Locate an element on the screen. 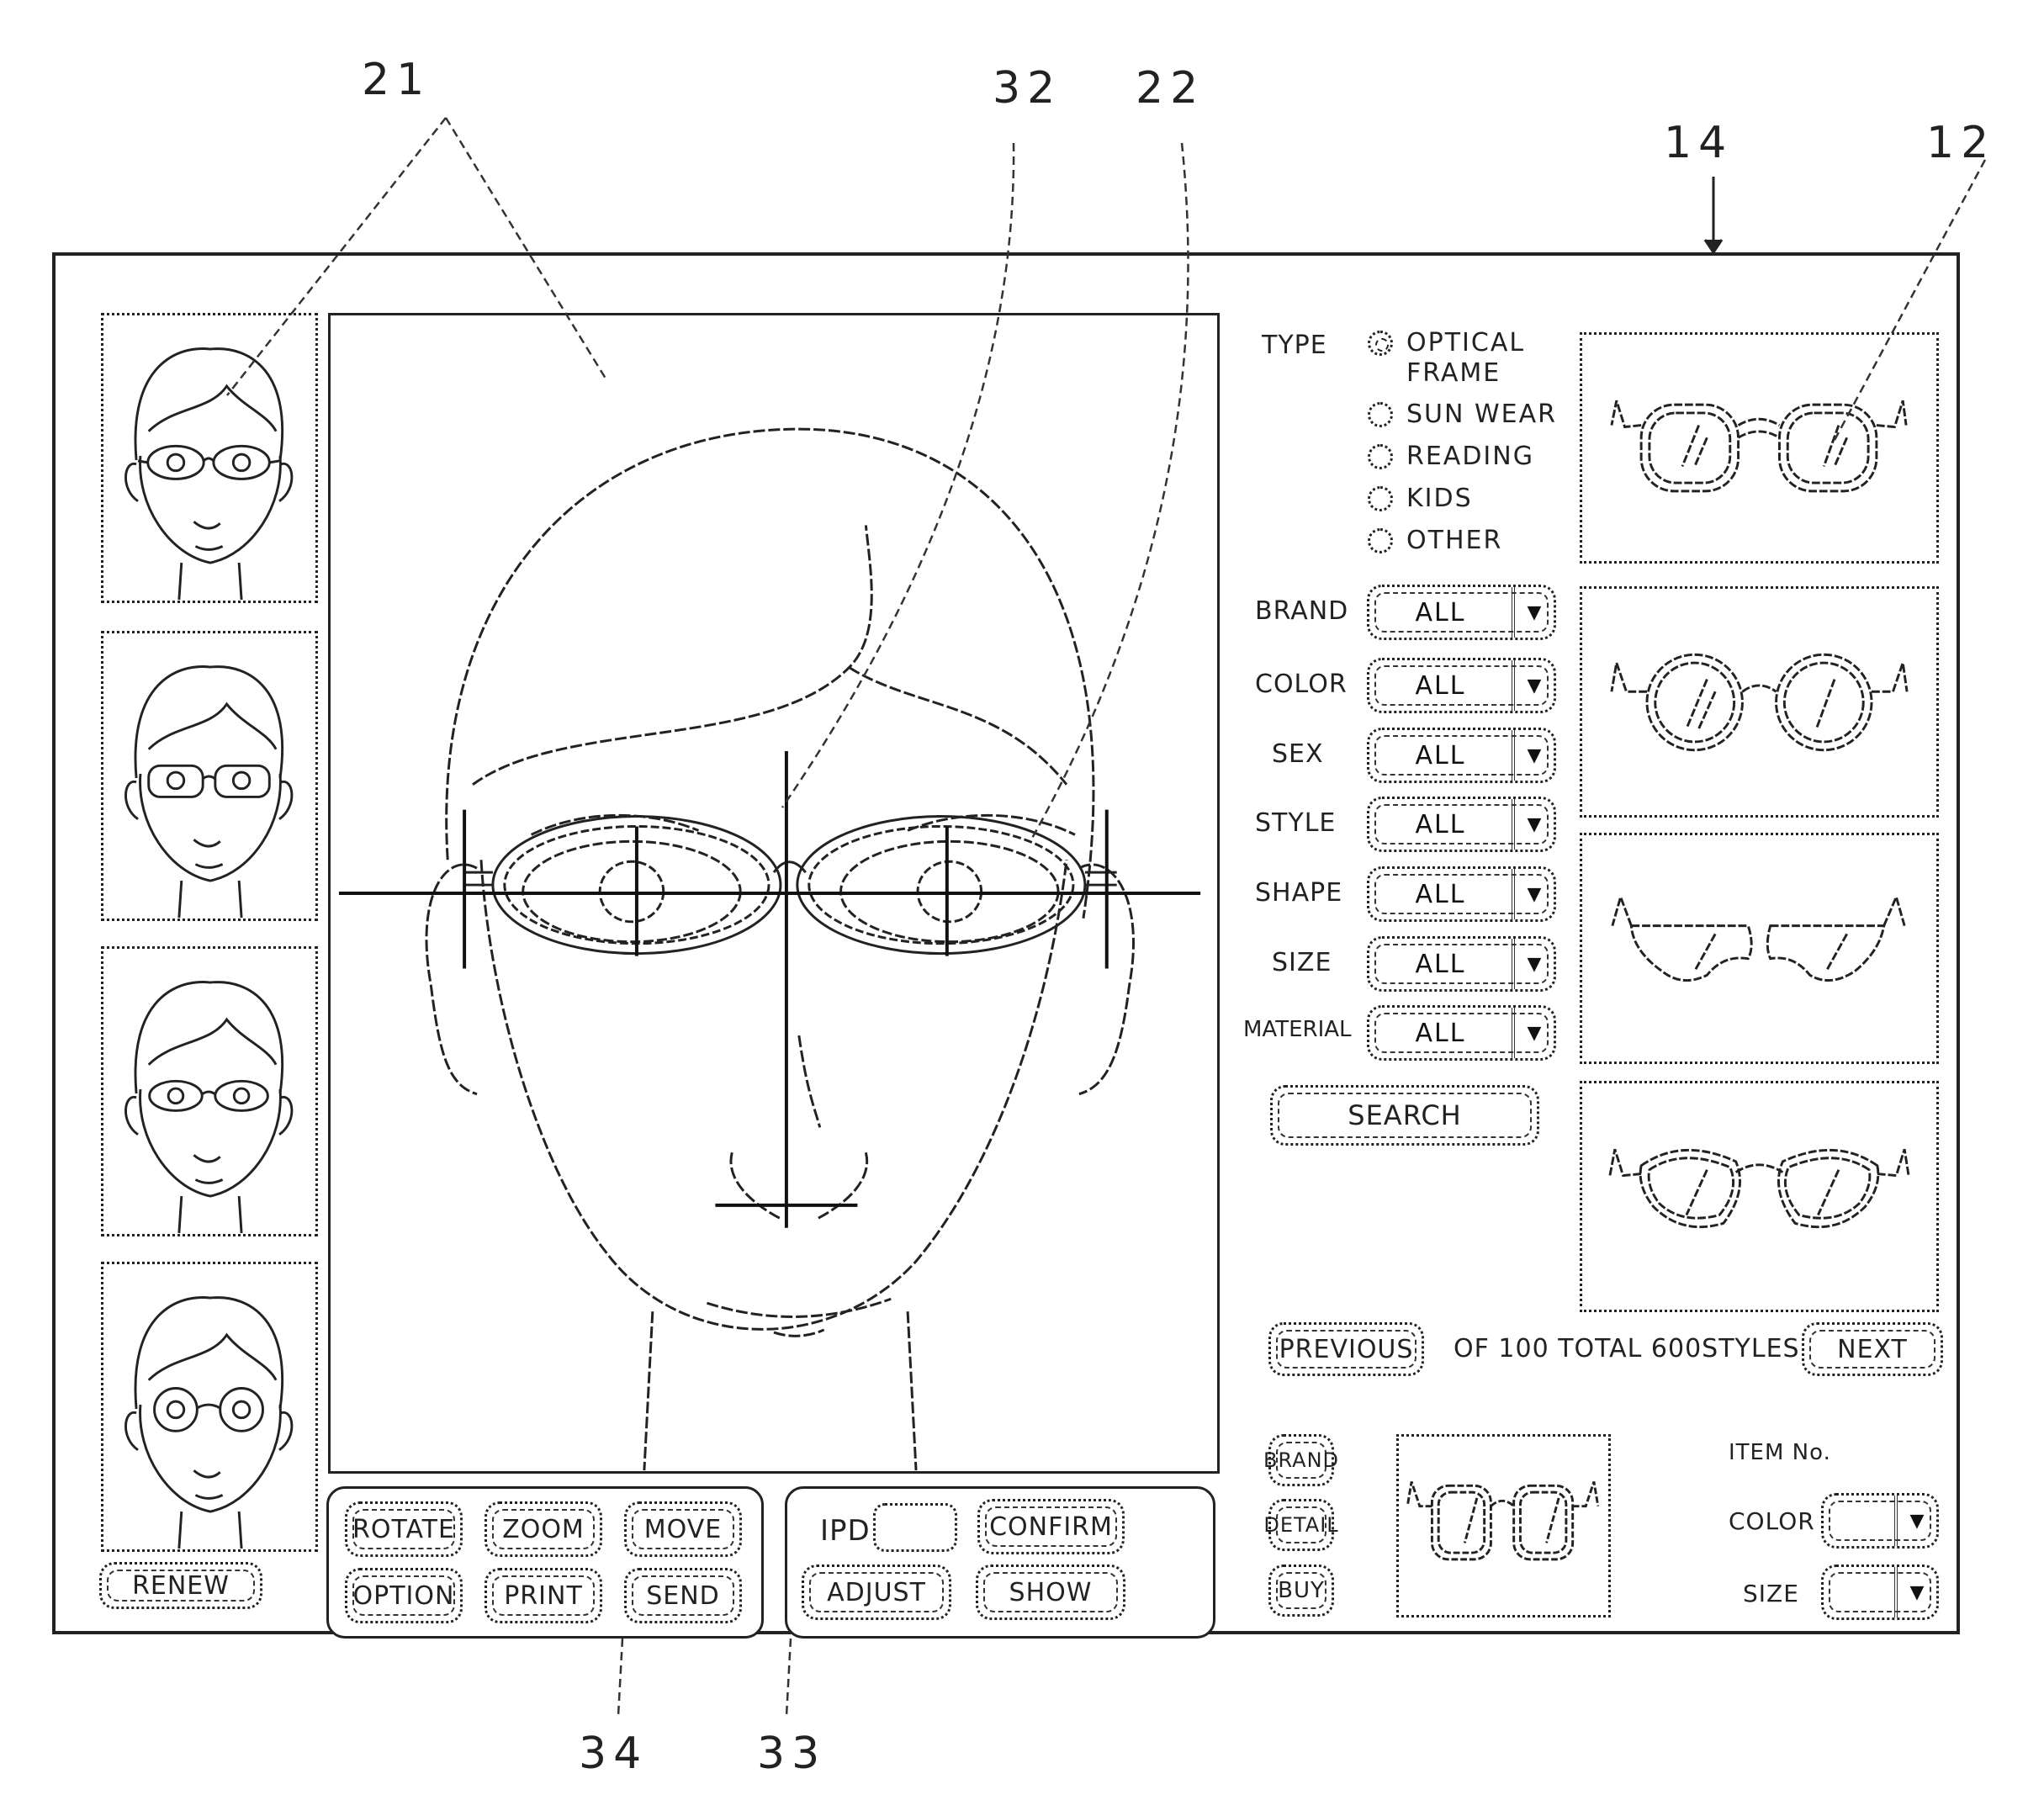 The height and width of the screenshot is (1816, 2044). brand-info-button: BRAND is located at coordinates (1300, 1460).